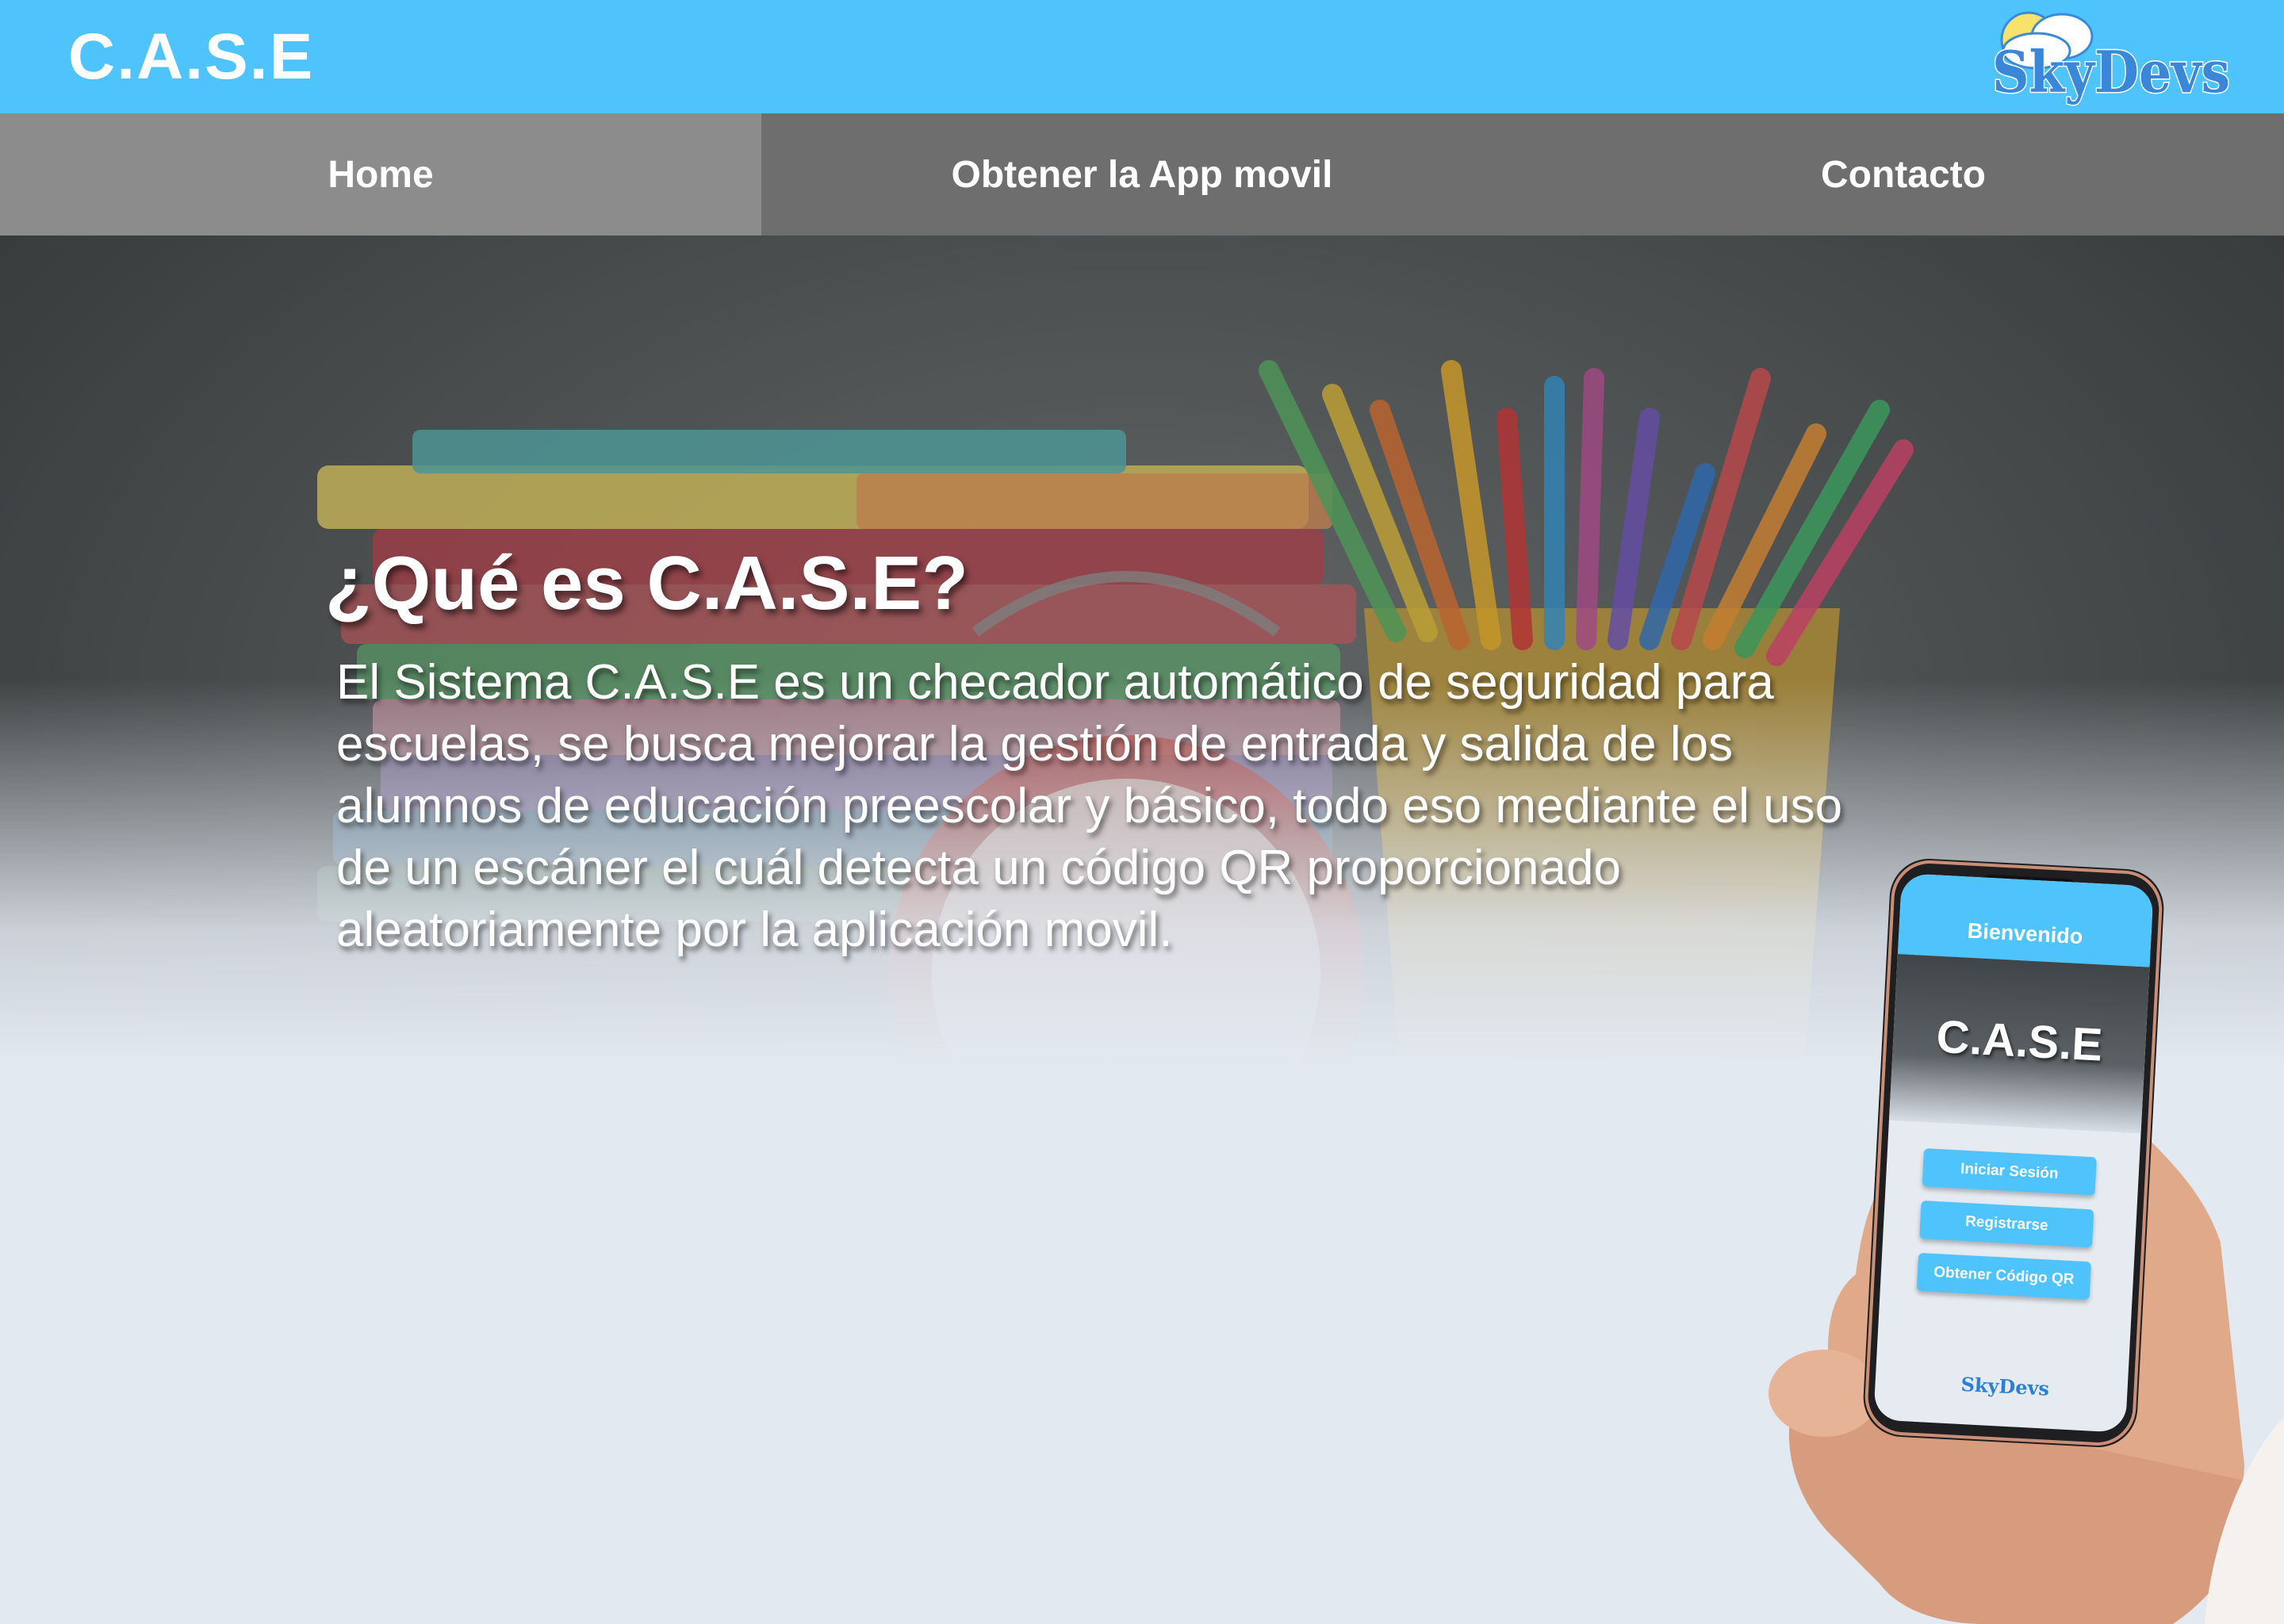 The height and width of the screenshot is (1624, 2284). Describe the element at coordinates (1142, 56) in the screenshot. I see `top-bar: C.A.S.E SkyDevs` at that location.